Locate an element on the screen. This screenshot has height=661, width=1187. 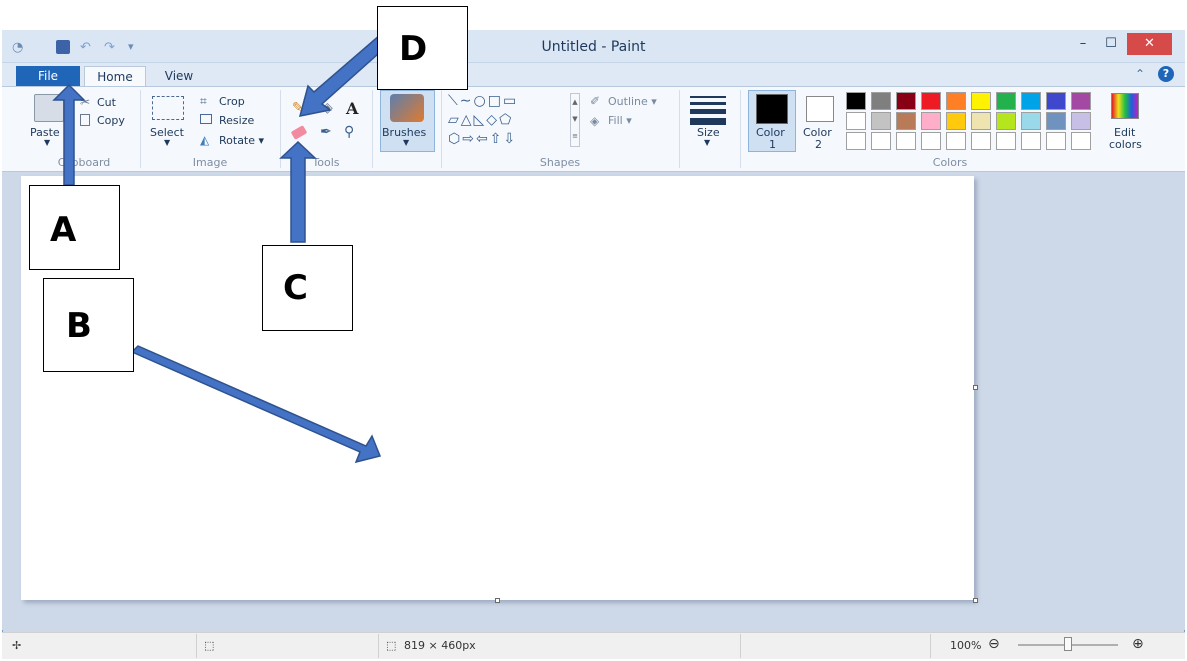
arrow-c is located at coordinates (298, 191).